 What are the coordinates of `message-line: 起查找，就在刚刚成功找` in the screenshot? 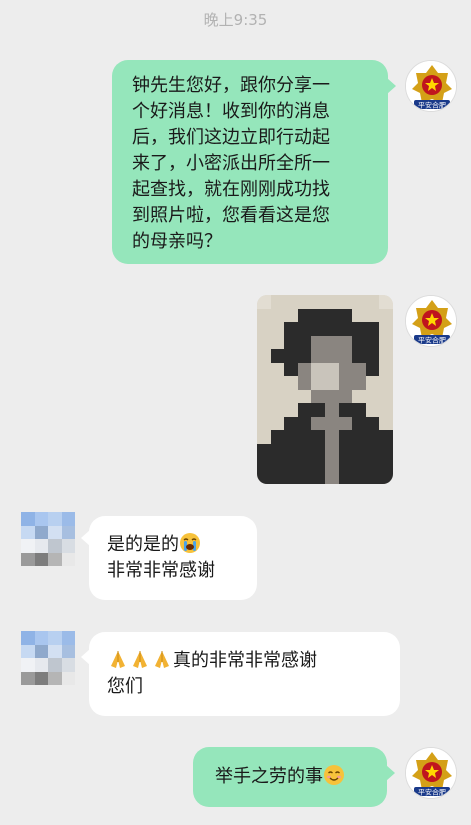 It's located at (231, 189).